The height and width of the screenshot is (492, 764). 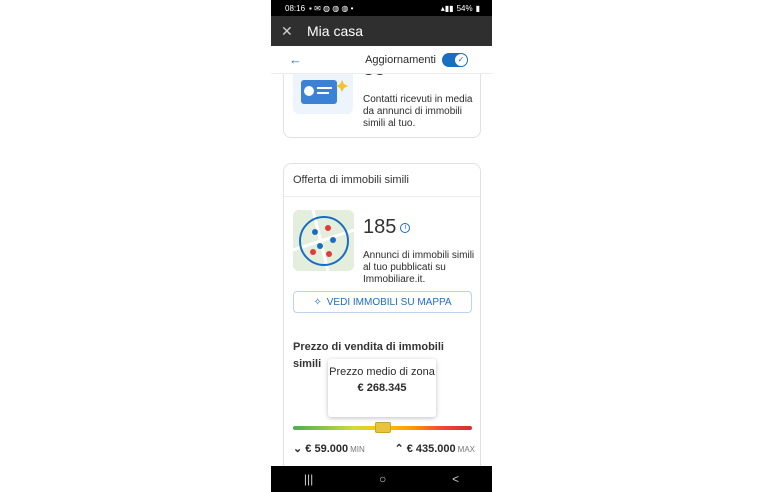 I want to click on max-price: ⌃ € 435.000 MAX, so click(x=434, y=448).